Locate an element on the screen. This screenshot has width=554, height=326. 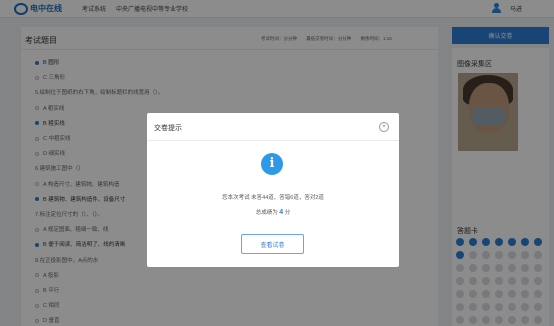
view-paper-button: 查看试卷 is located at coordinates (272, 244).